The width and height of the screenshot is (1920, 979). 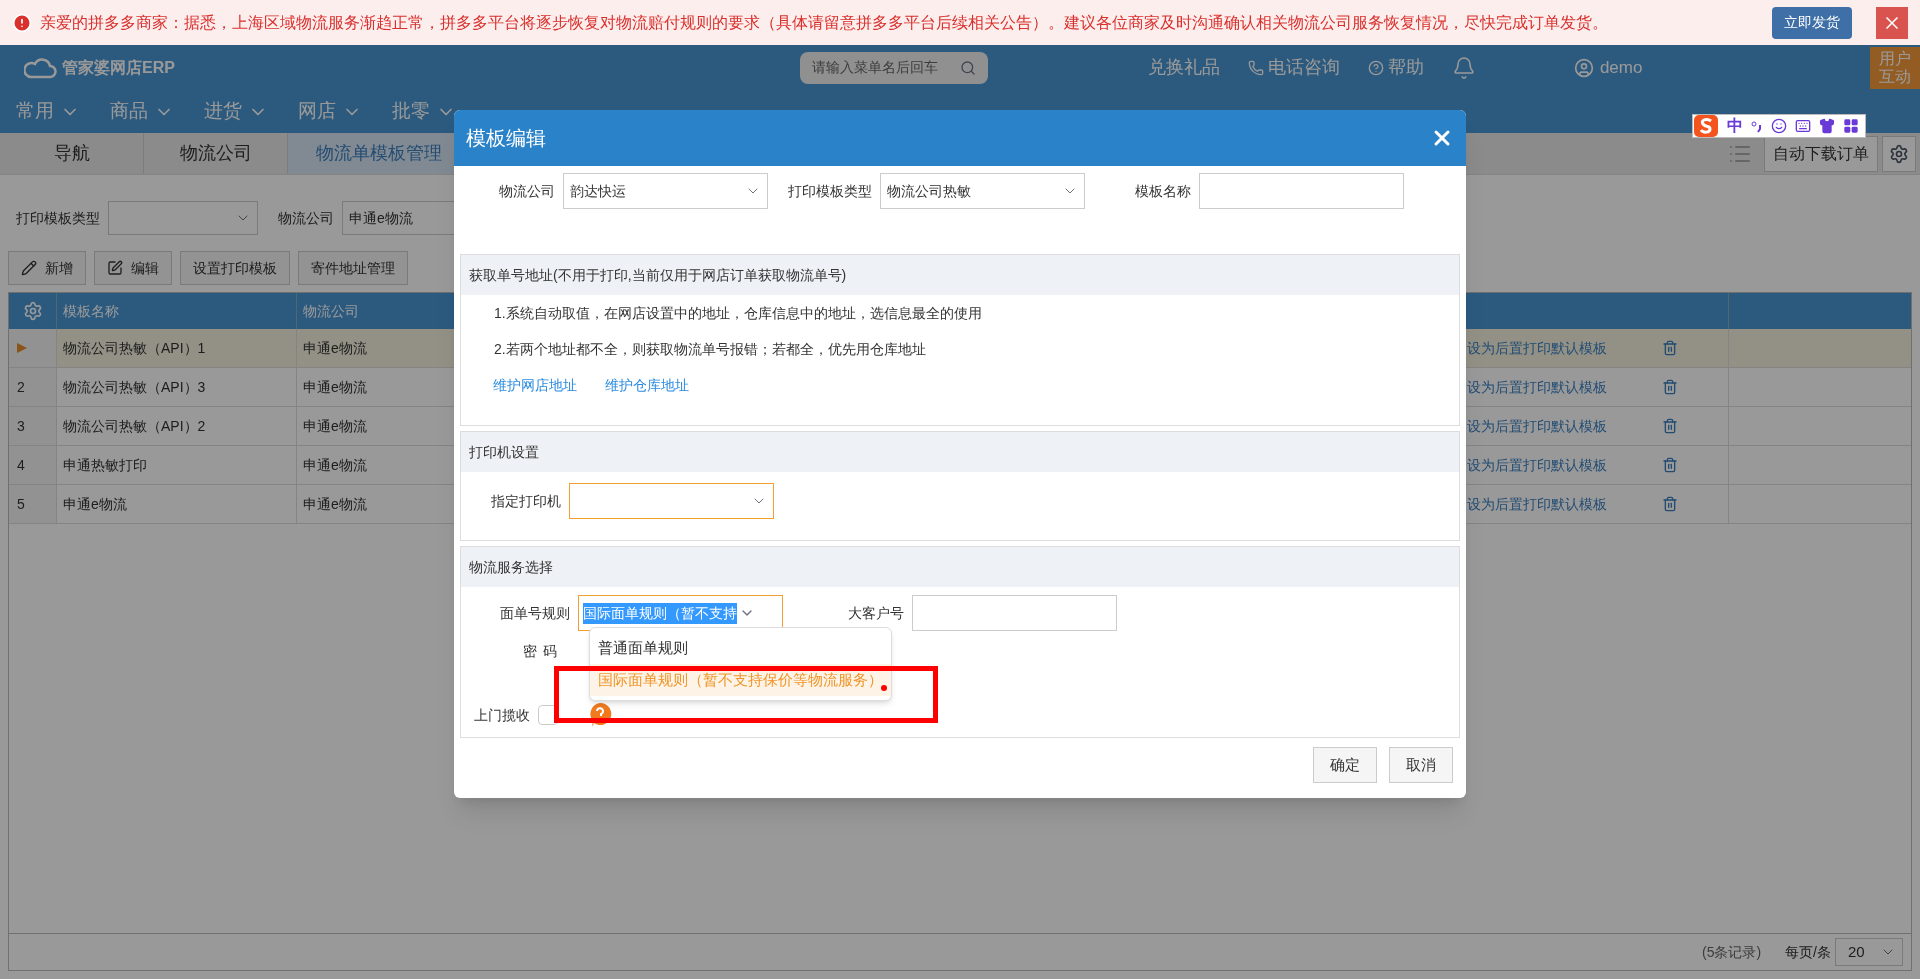 I want to click on toolbar-button: 新增, so click(x=47, y=268).